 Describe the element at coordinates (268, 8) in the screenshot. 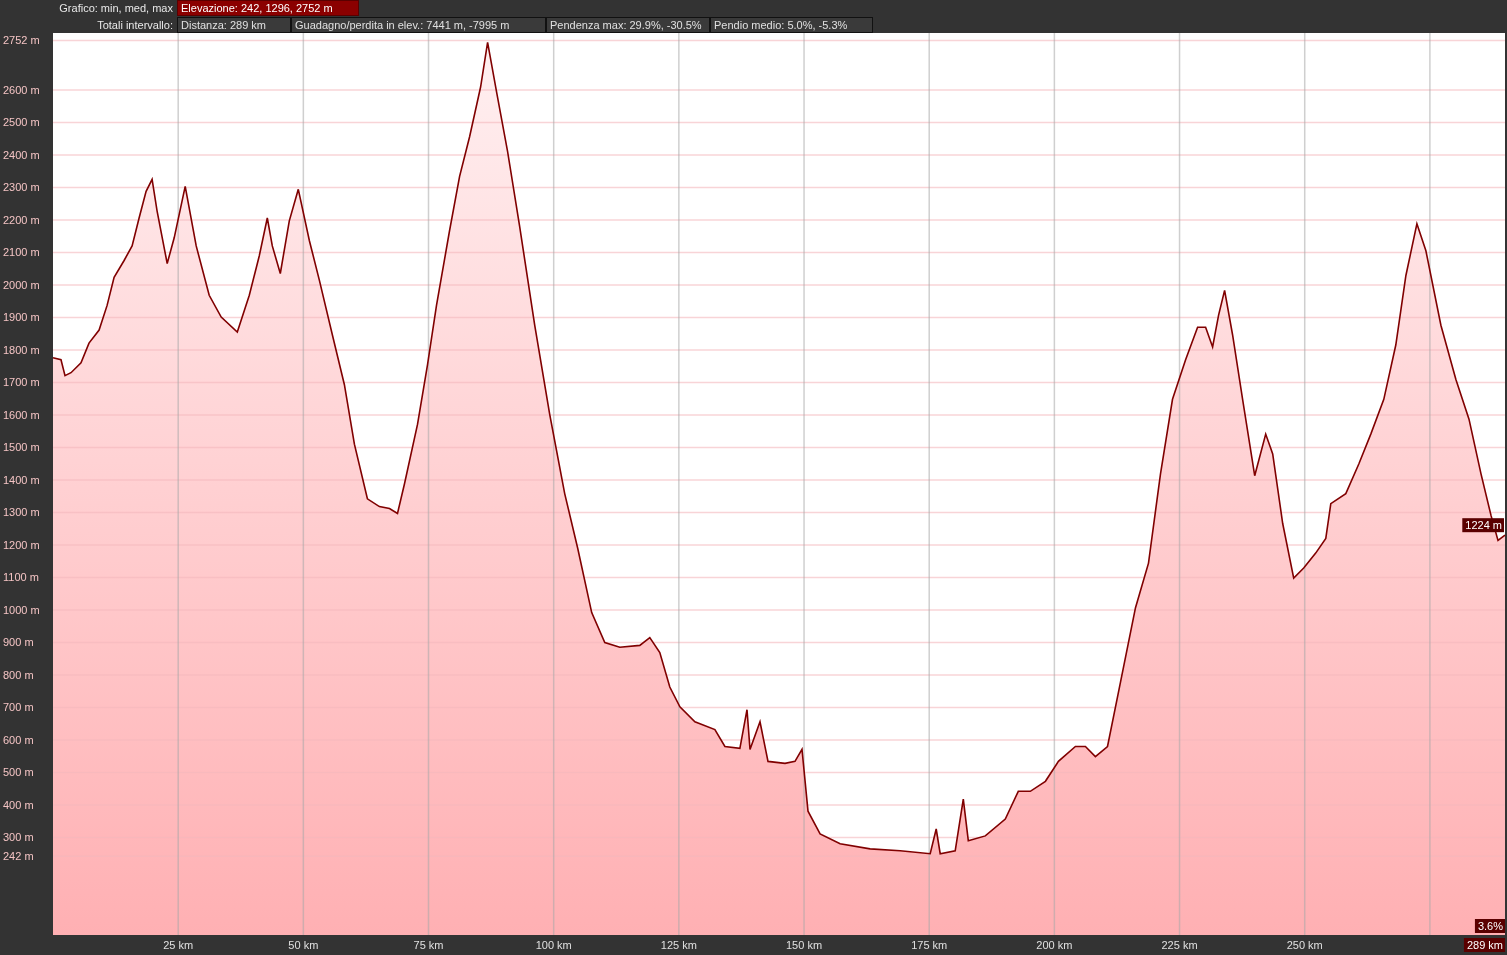

I see `stat-badge: Elevazione: 242, 1296, 2752 m` at that location.